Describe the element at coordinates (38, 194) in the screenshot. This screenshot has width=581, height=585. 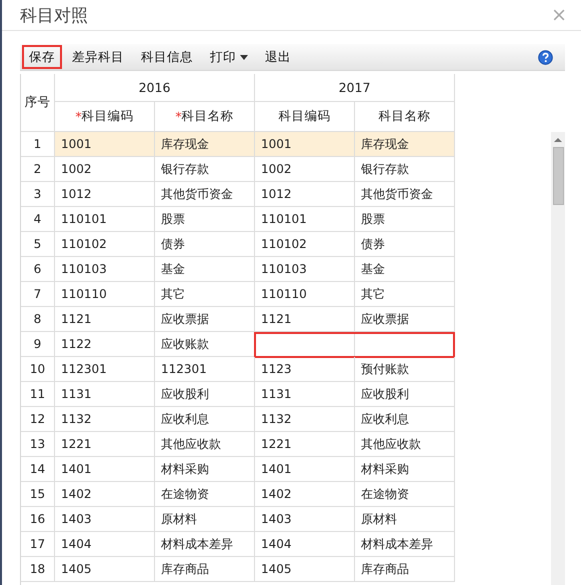
I see `row-number: 3` at that location.